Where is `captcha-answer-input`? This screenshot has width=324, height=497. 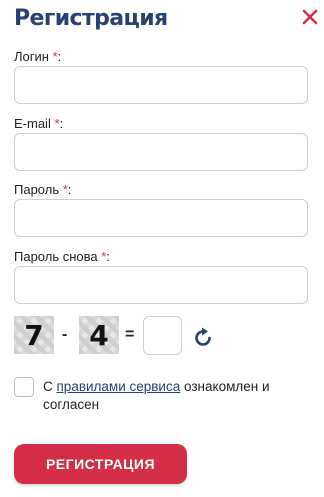 captcha-answer-input is located at coordinates (162, 335).